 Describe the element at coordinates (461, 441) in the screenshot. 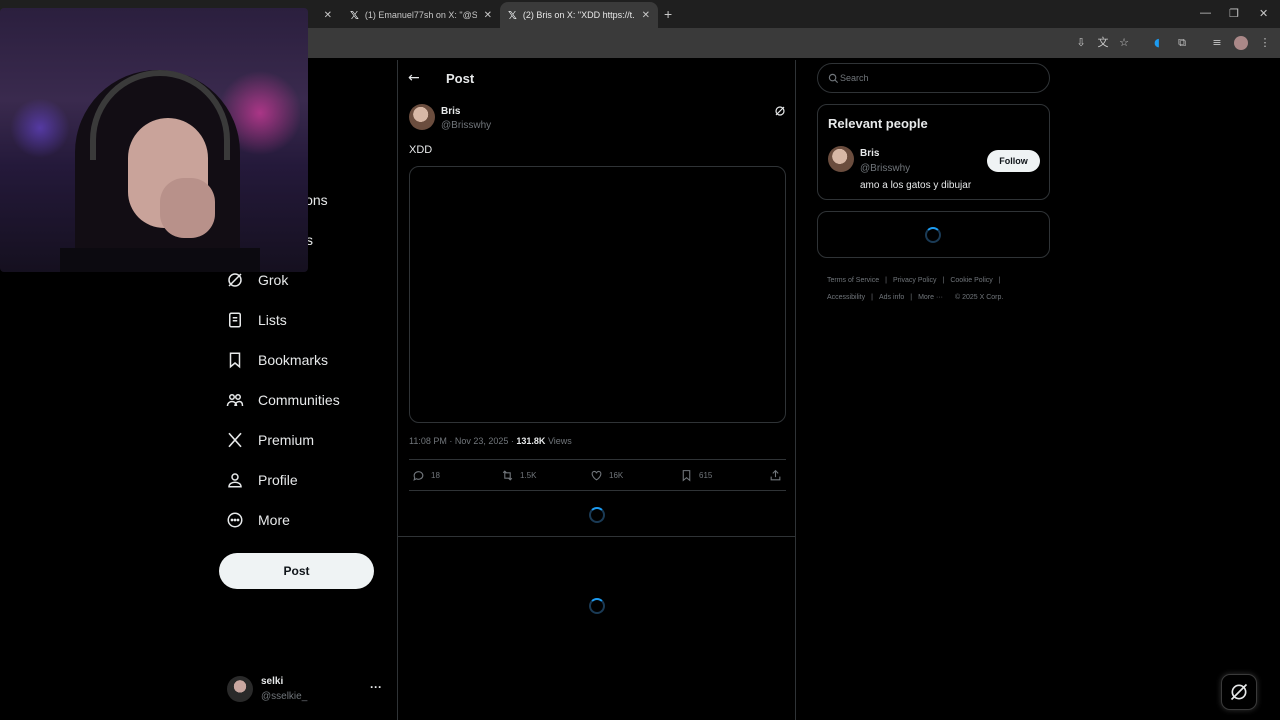

I see `post-timestamp: 11:08 PM · Nov 23, 2025 ·` at that location.